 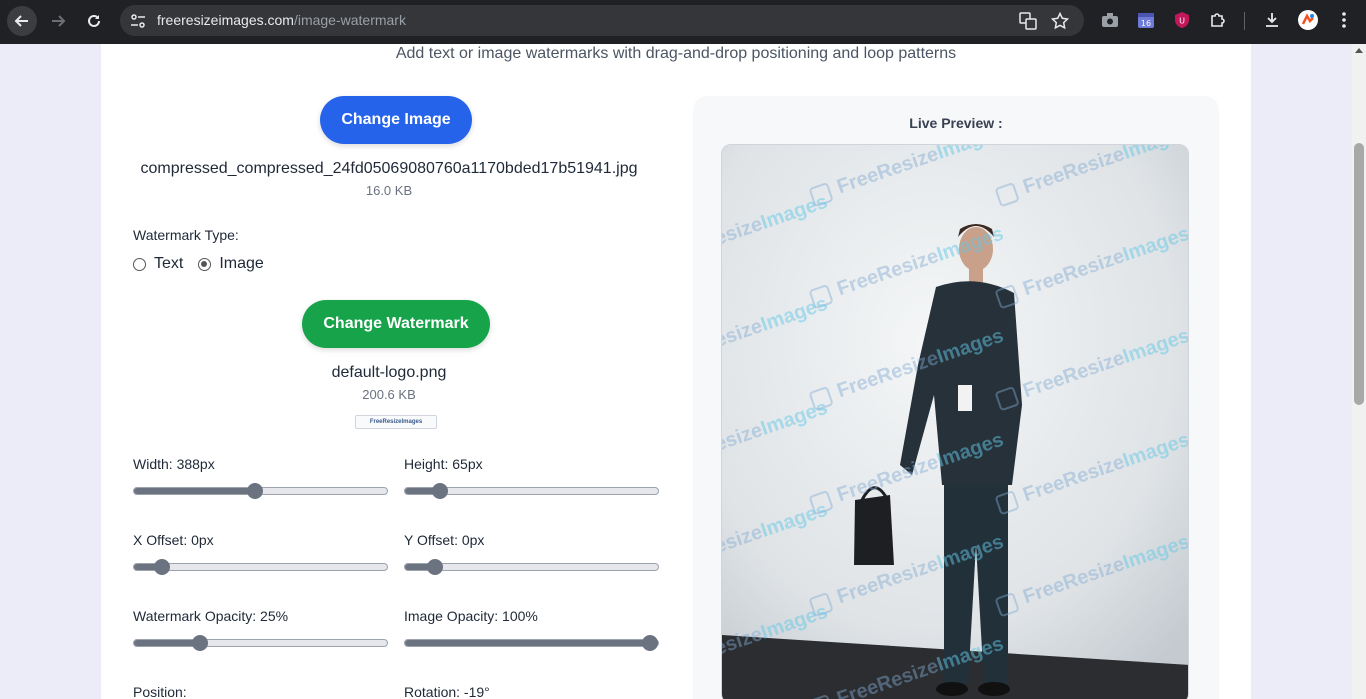 What do you see at coordinates (602, 20) in the screenshot?
I see `address-bar: freeresizeimages.com/image-watermark` at bounding box center [602, 20].